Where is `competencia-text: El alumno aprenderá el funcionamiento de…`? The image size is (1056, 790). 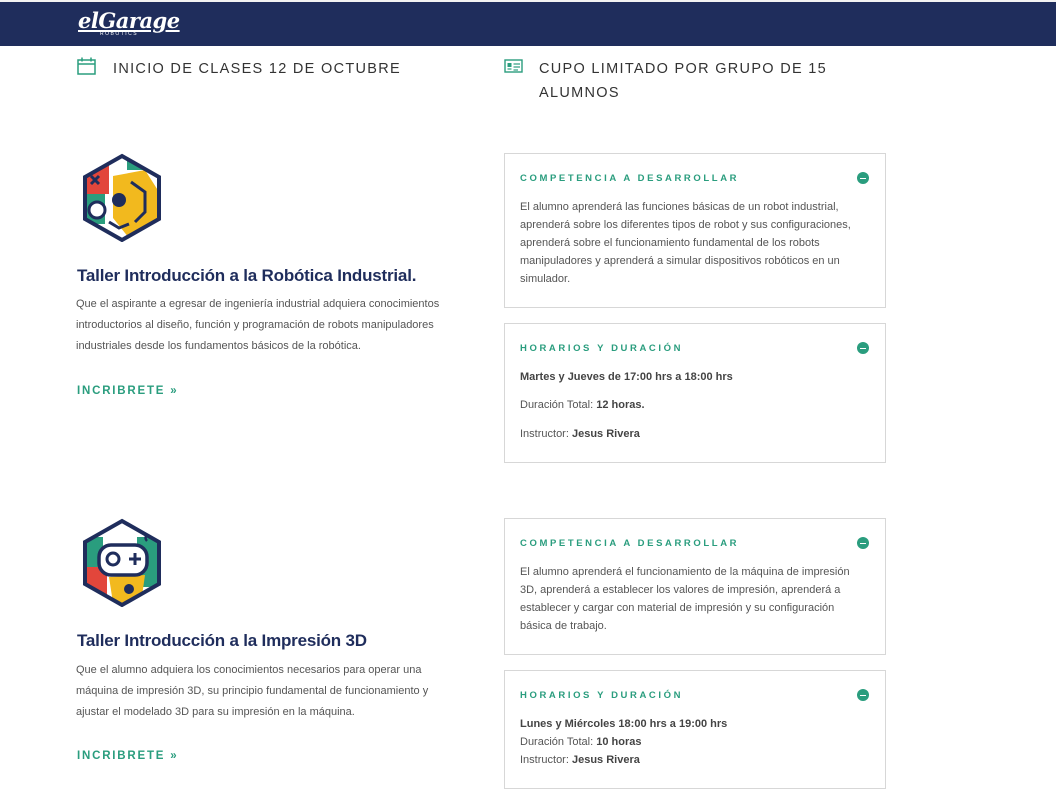
competencia-text: El alumno aprenderá el funcionamiento de… is located at coordinates (685, 599).